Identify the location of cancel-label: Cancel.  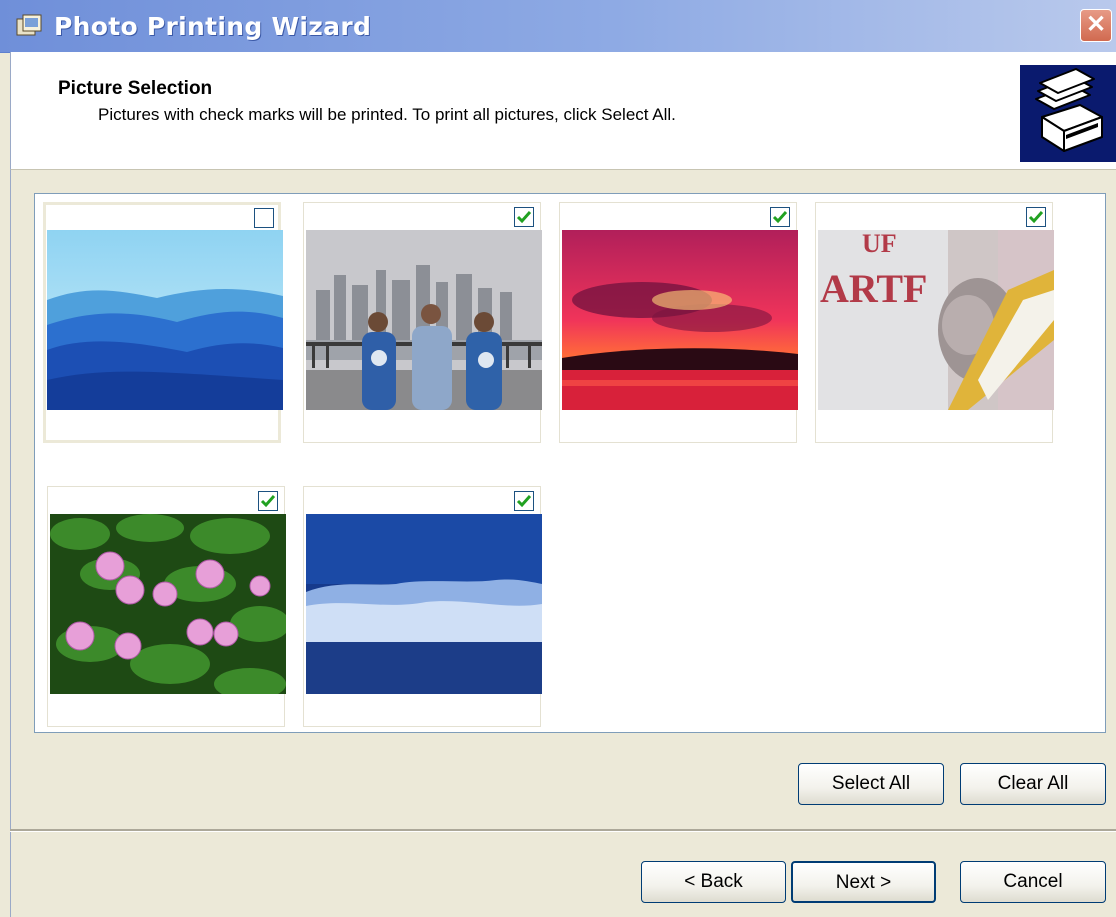
(1033, 881).